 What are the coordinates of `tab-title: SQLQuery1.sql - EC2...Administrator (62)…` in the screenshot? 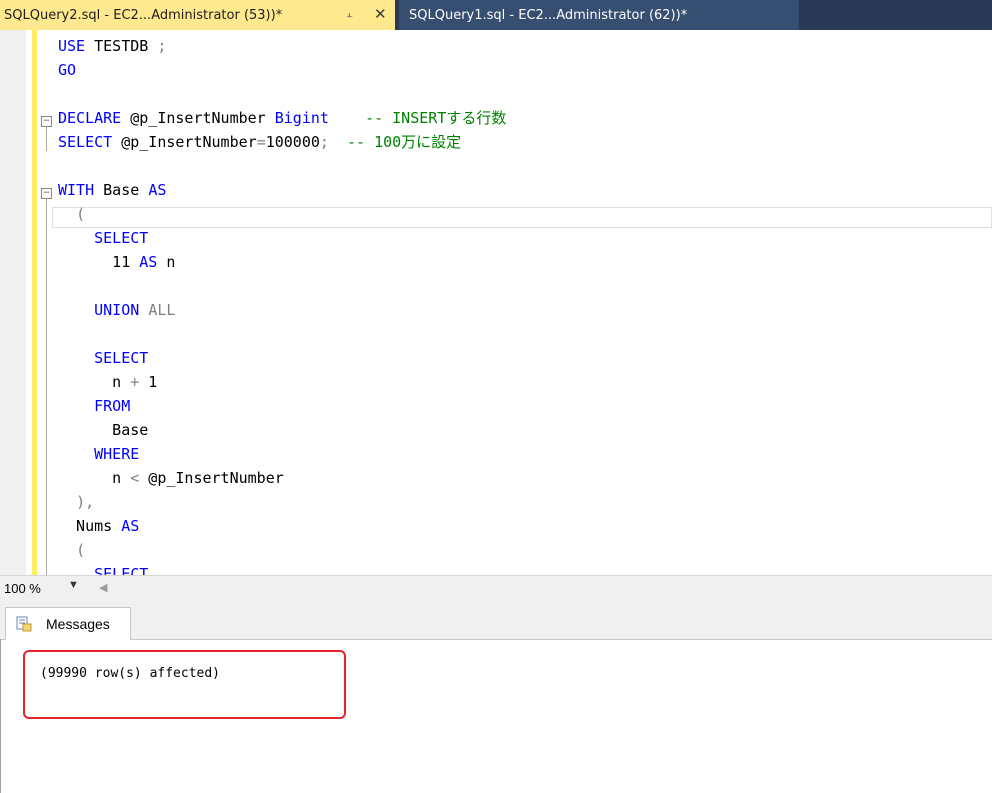 It's located at (548, 15).